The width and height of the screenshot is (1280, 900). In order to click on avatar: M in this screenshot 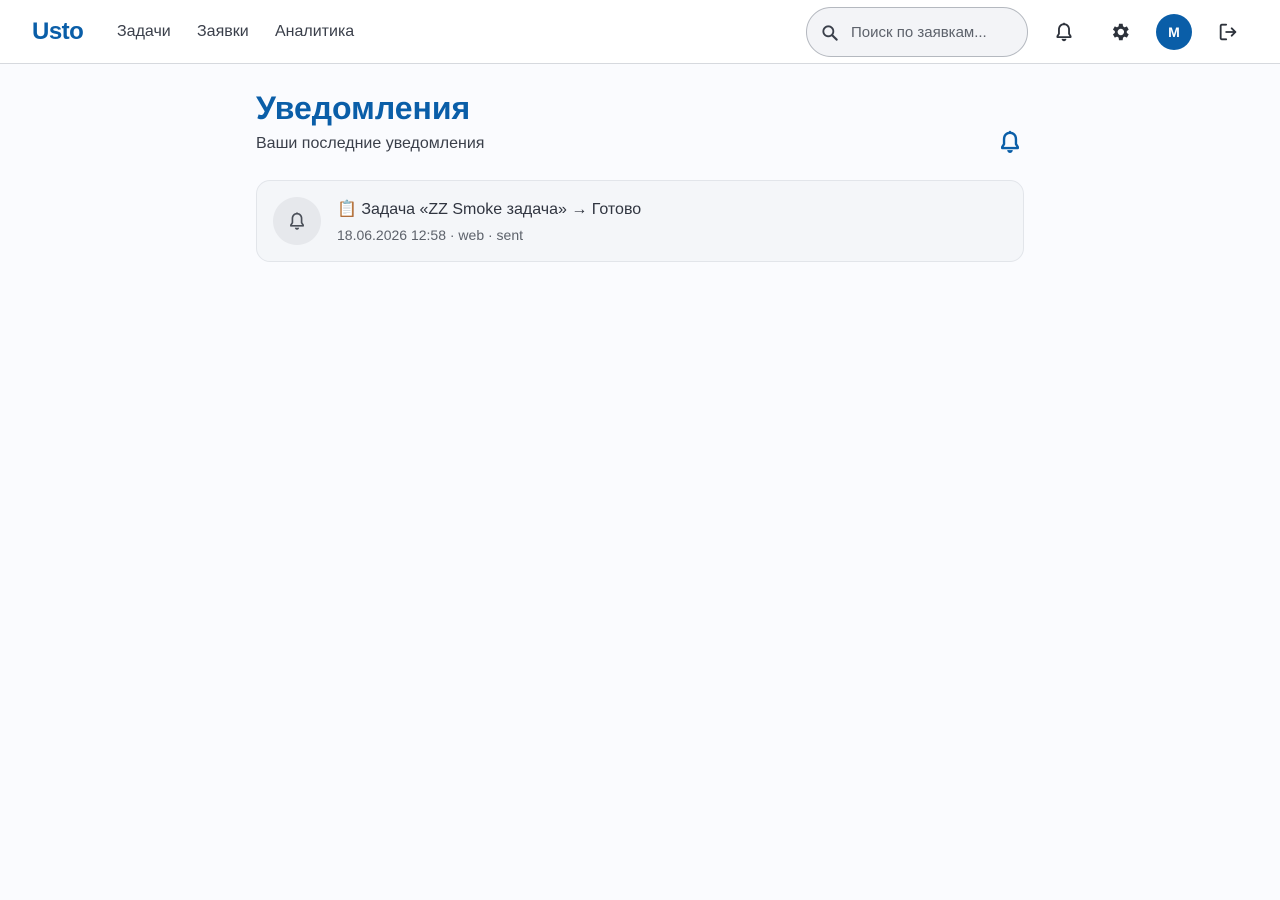, I will do `click(1174, 32)`.